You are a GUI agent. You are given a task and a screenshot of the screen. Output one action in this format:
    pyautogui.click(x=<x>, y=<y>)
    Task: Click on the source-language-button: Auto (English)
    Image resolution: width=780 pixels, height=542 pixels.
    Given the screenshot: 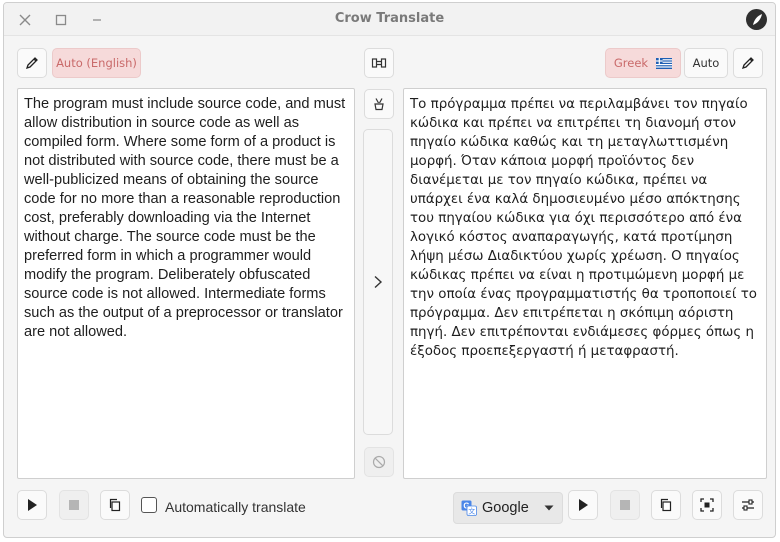 What is the action you would take?
    pyautogui.click(x=96, y=63)
    